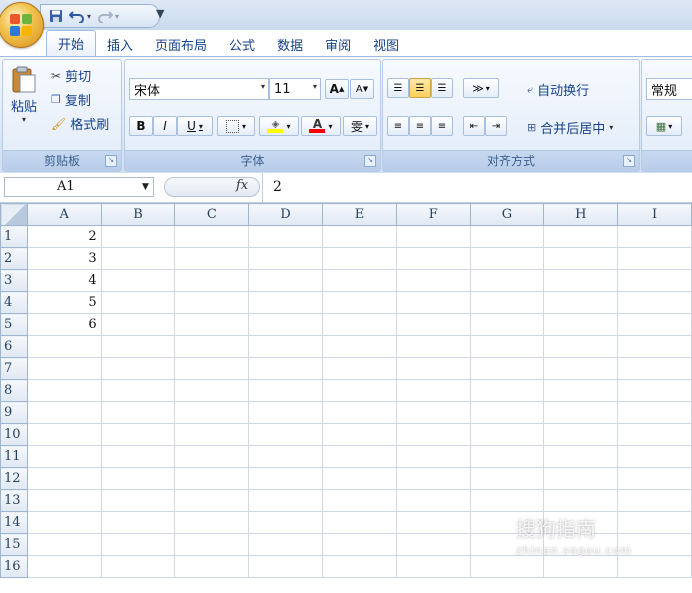  What do you see at coordinates (507, 302) in the screenshot?
I see `cell-G4` at bounding box center [507, 302].